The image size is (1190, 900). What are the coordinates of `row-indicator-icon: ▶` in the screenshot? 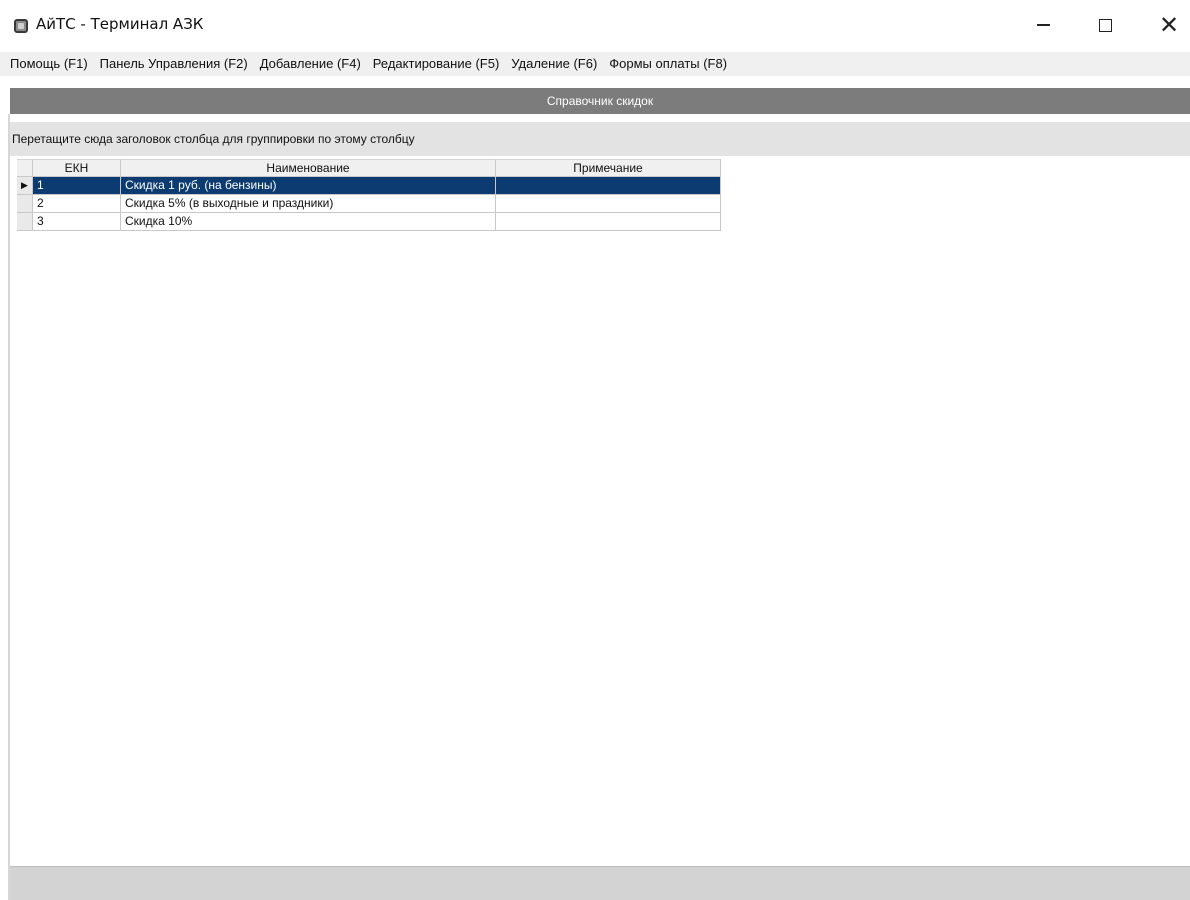 It's located at (25, 186).